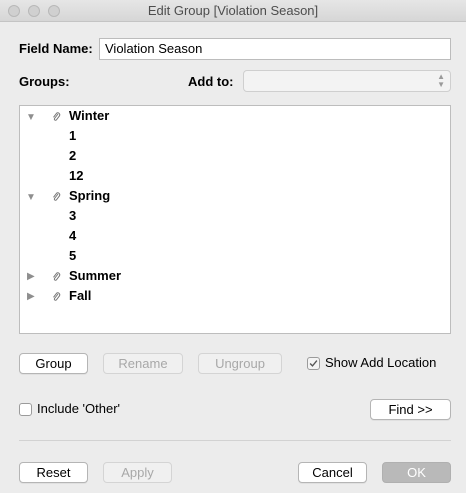 Image resolution: width=466 pixels, height=493 pixels. Describe the element at coordinates (72, 156) in the screenshot. I see `member-row: 2` at that location.